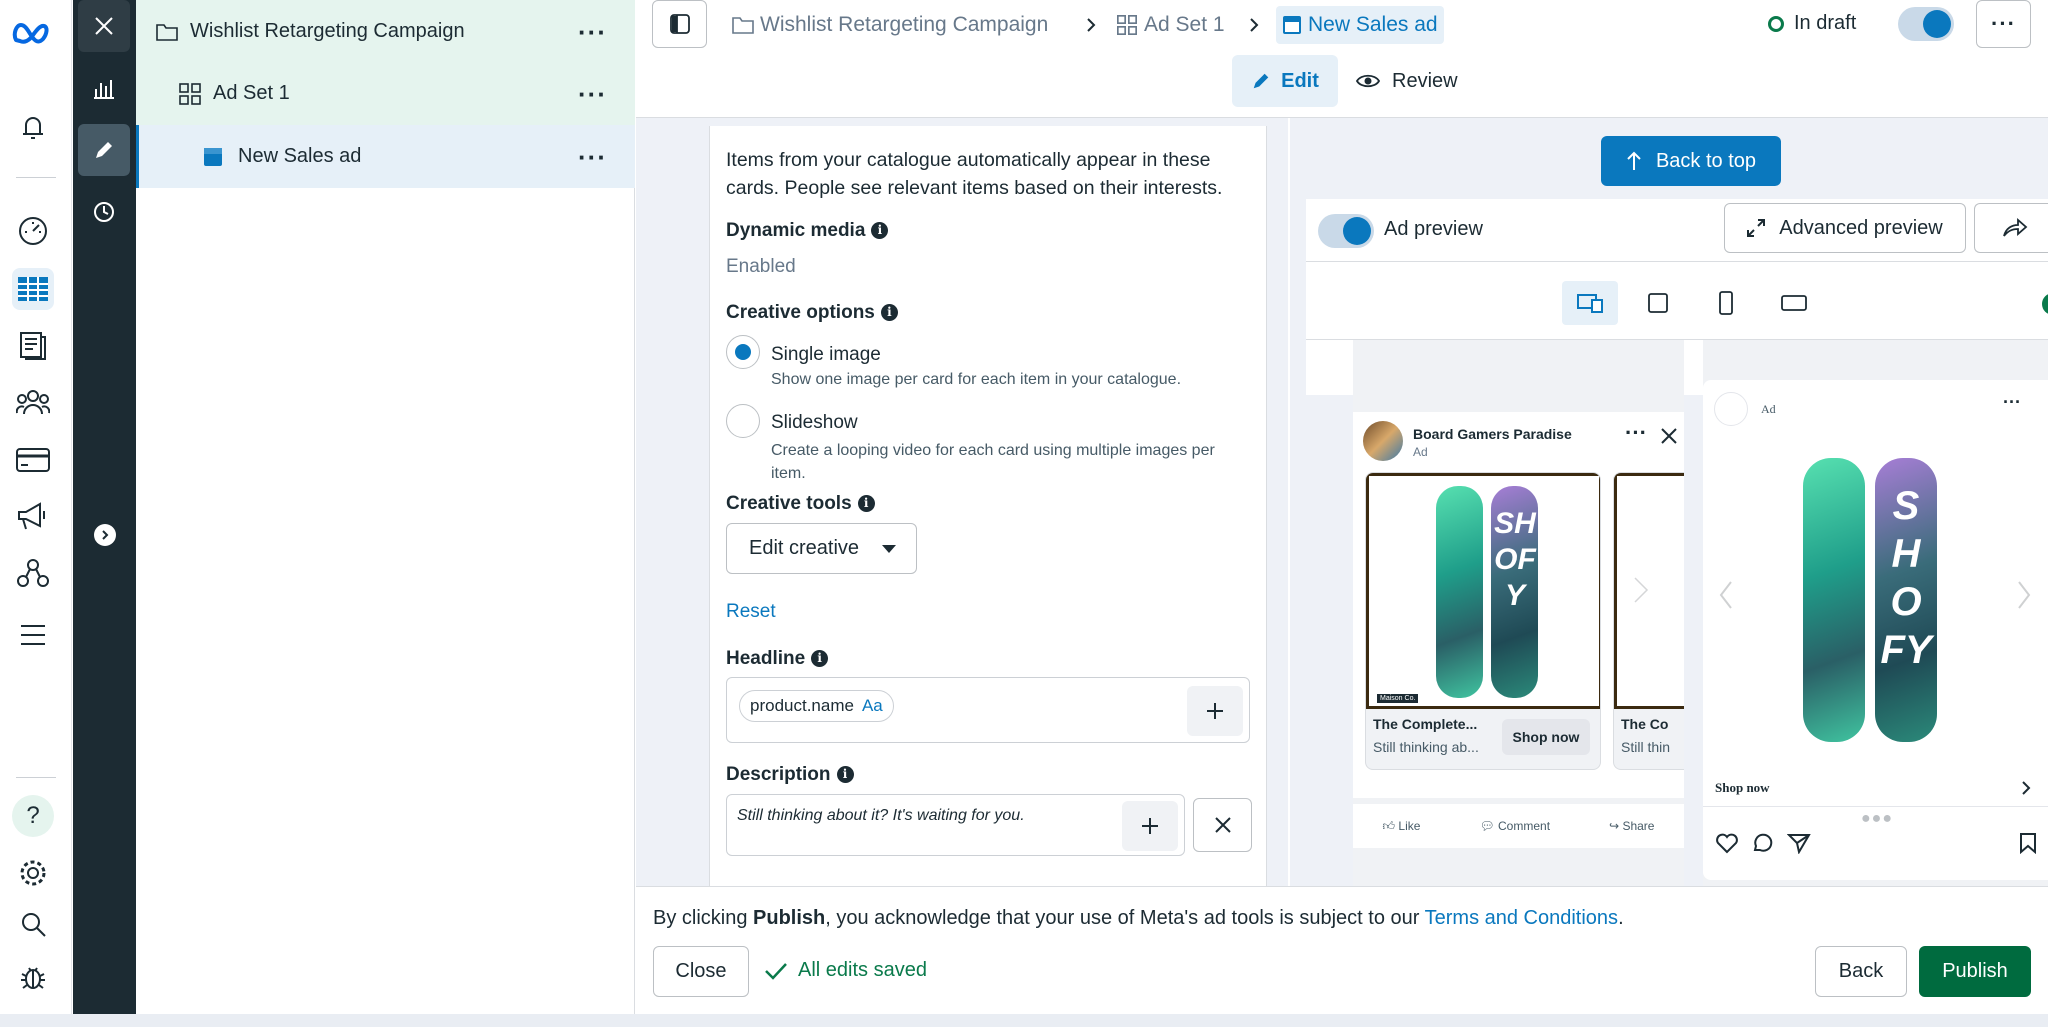  What do you see at coordinates (1170, 25) in the screenshot?
I see `breadcrumb-adset: Ad Set 1` at bounding box center [1170, 25].